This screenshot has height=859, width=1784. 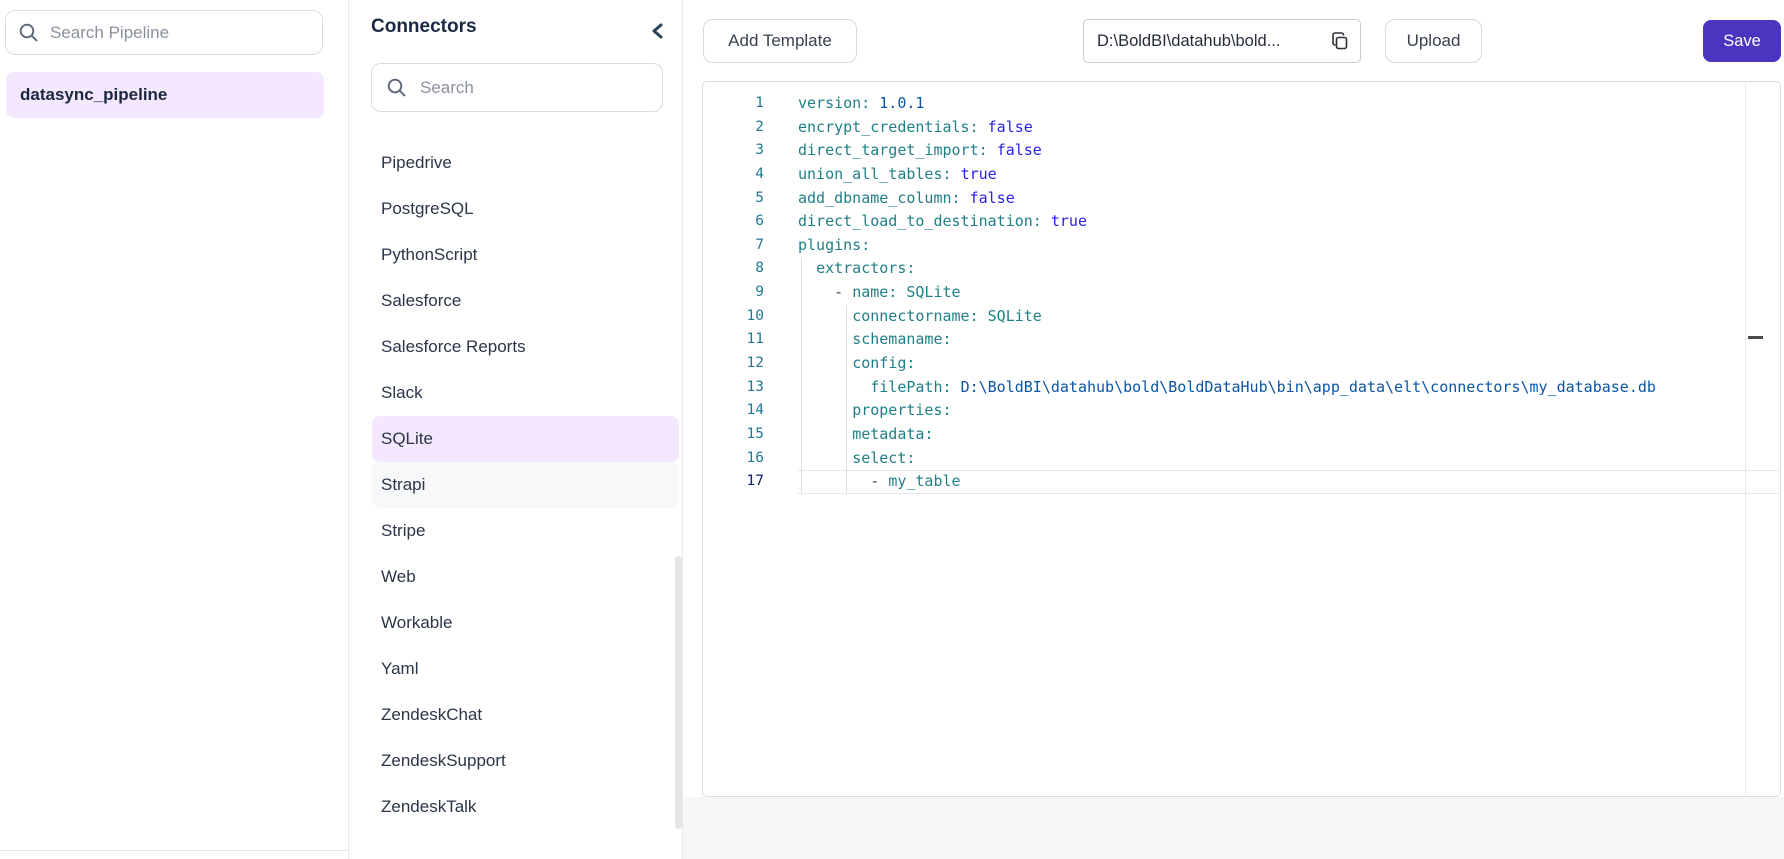 What do you see at coordinates (1288, 222) in the screenshot?
I see `code-line: direct_load_to_destination: true` at bounding box center [1288, 222].